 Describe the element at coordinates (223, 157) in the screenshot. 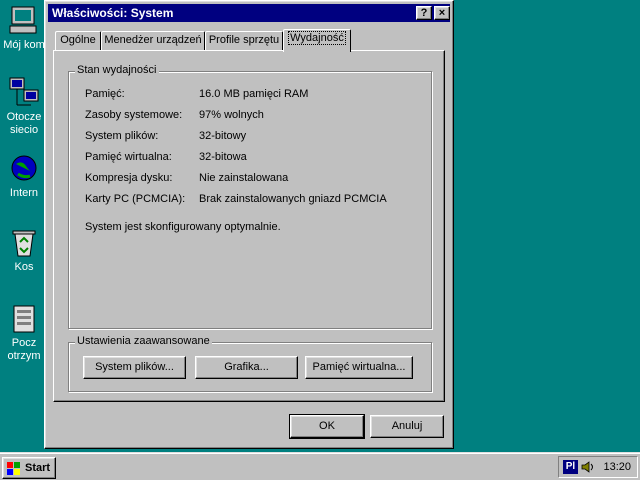

I see `row-value: 32-bitowa` at that location.